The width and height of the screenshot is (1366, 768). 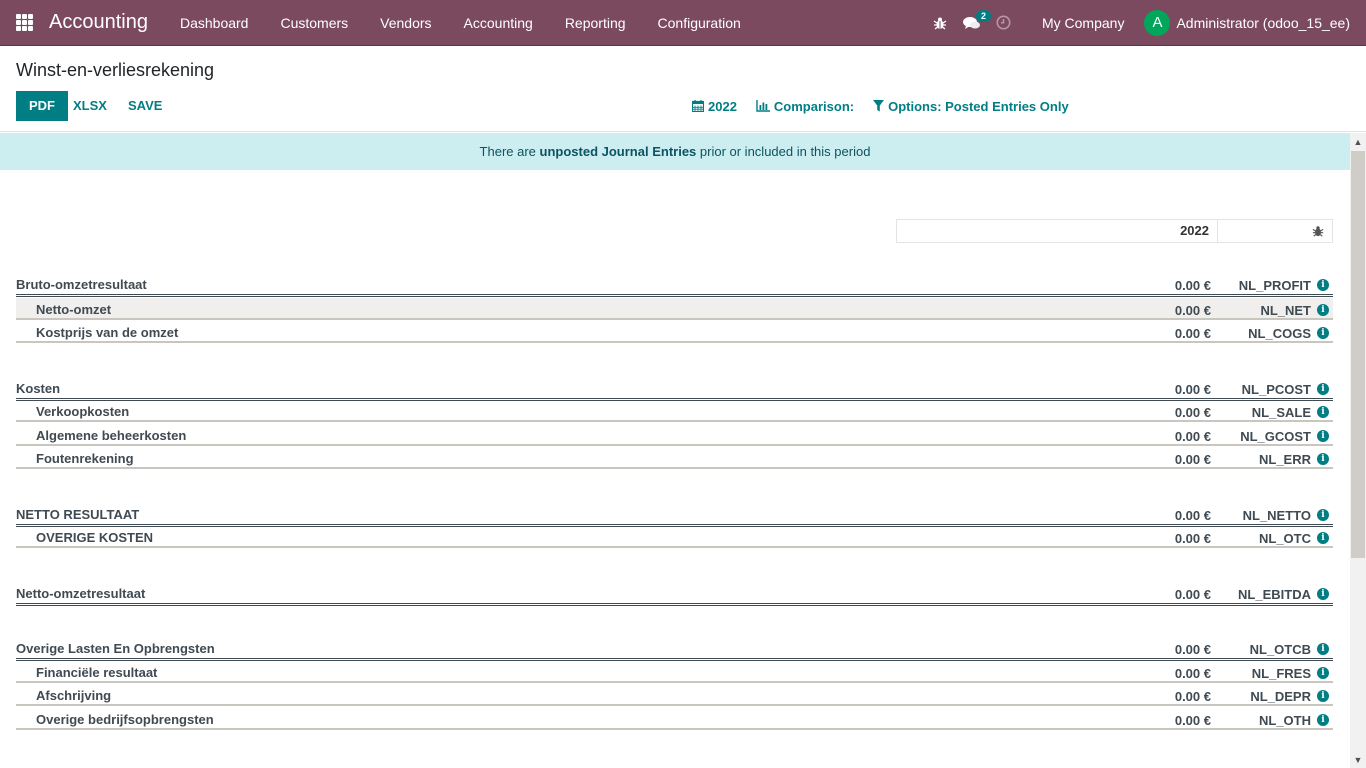 What do you see at coordinates (1276, 389) in the screenshot?
I see `line-code: NL_PCOST` at bounding box center [1276, 389].